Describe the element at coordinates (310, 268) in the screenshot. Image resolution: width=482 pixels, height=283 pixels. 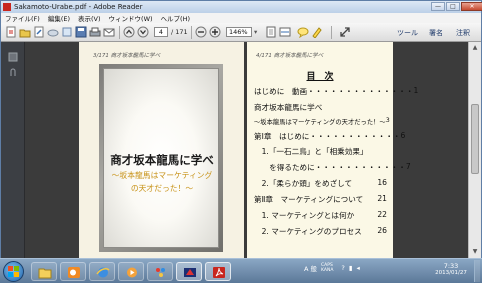
I see `ime-indicator: A 般` at that location.